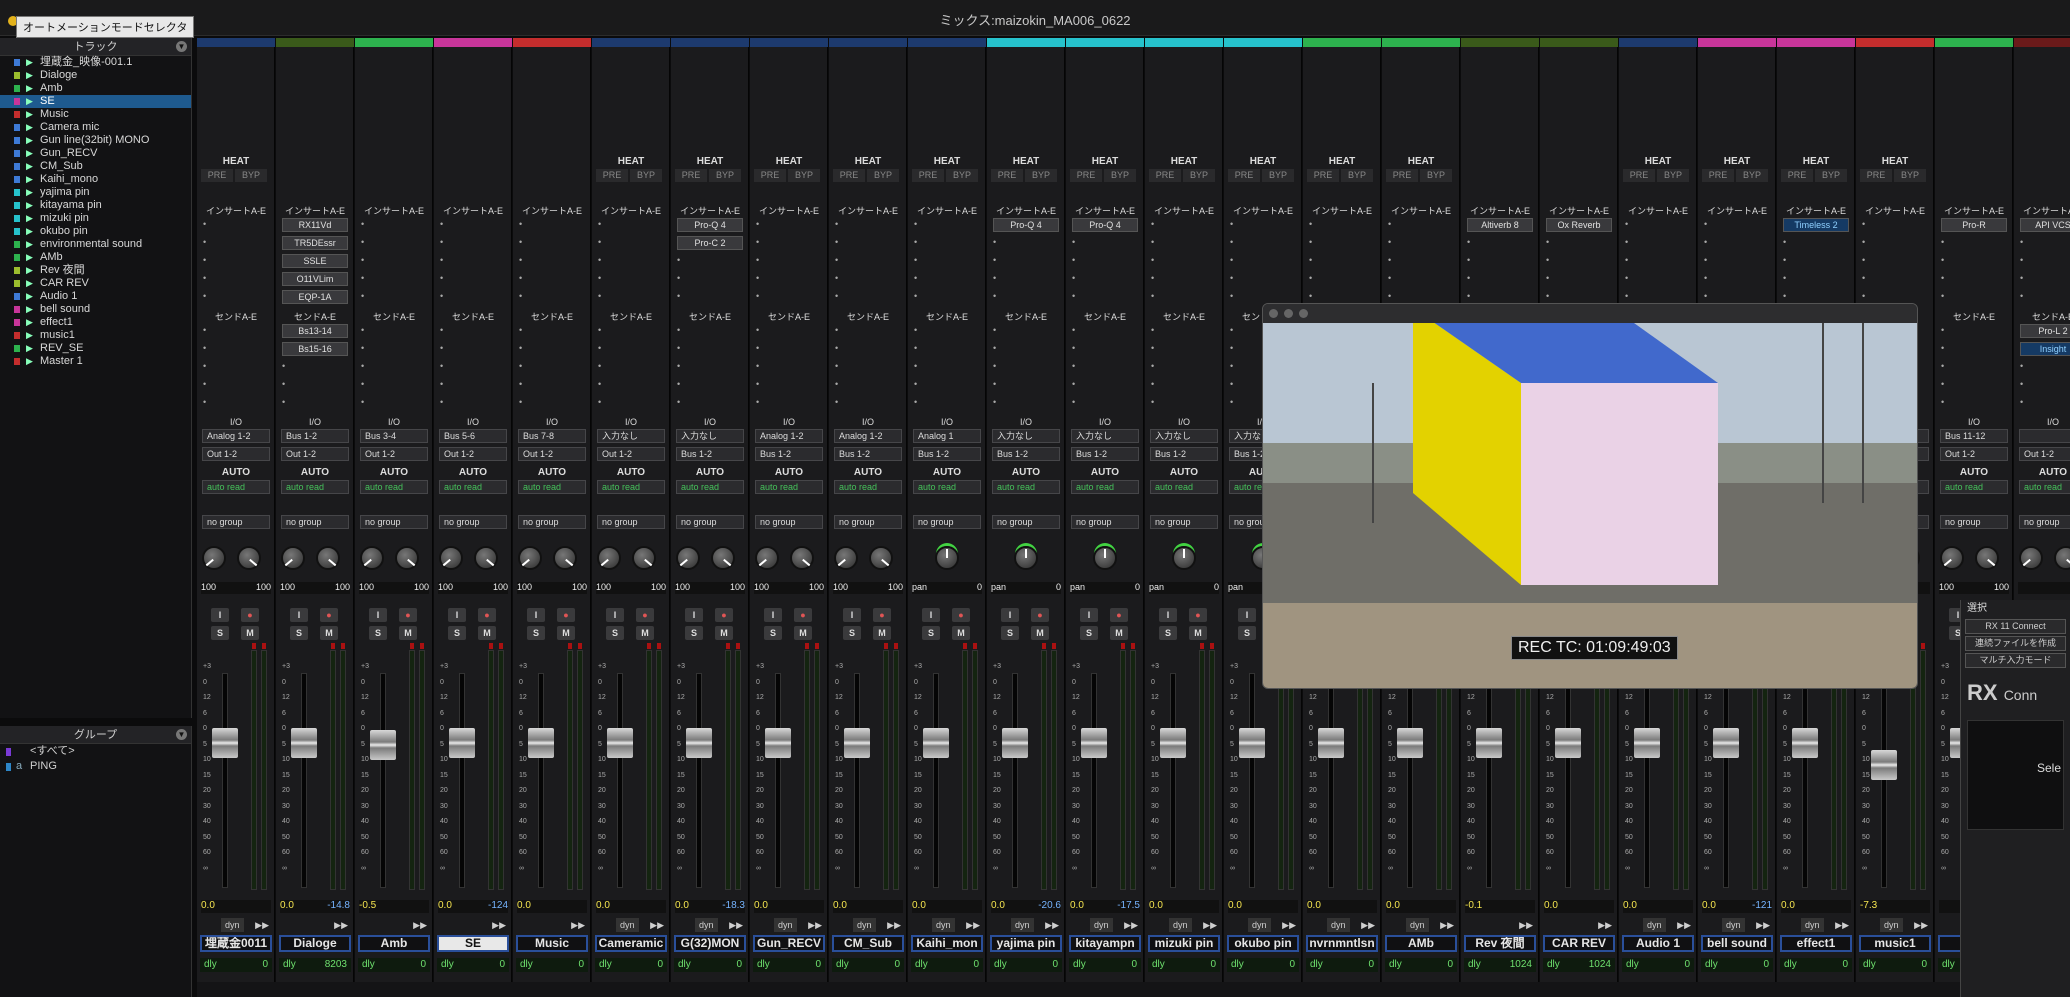 This screenshot has height=997, width=2070. What do you see at coordinates (315, 279) in the screenshot?
I see `insert-slot: O11VLim` at bounding box center [315, 279].